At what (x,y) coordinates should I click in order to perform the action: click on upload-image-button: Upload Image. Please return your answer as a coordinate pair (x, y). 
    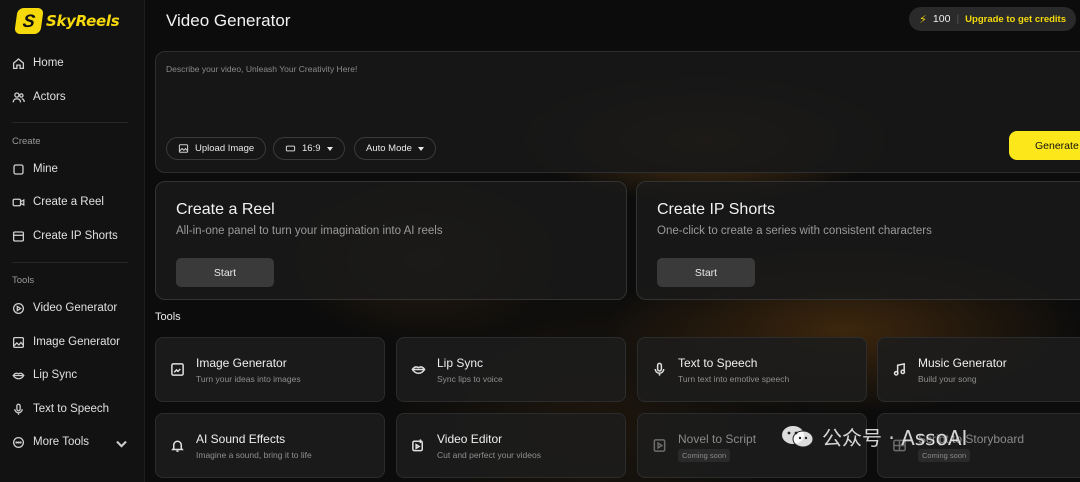
    Looking at the image, I should click on (216, 148).